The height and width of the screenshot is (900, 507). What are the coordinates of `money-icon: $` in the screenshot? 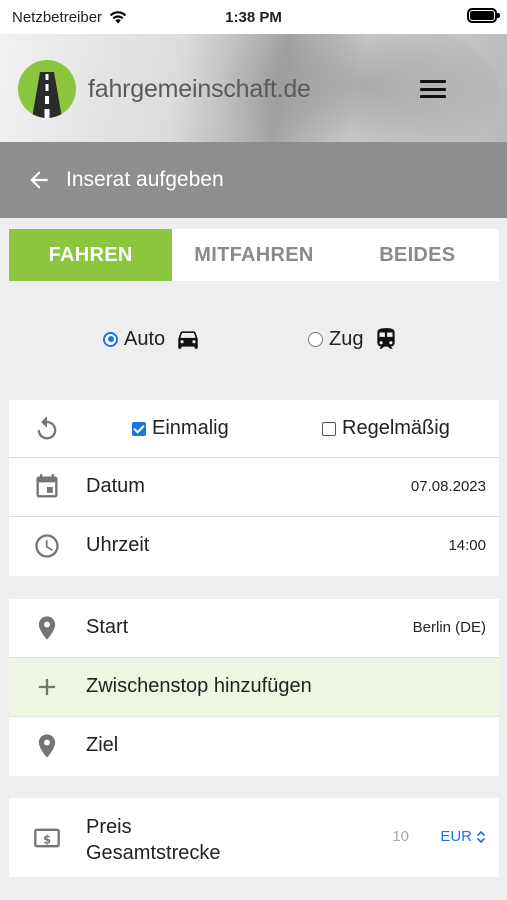 It's located at (47, 838).